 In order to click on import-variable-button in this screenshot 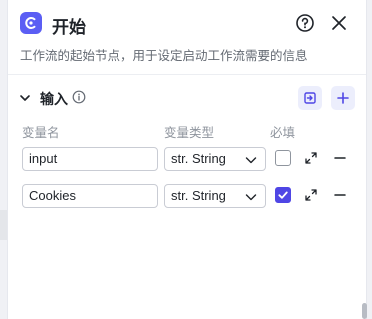, I will do `click(310, 98)`.